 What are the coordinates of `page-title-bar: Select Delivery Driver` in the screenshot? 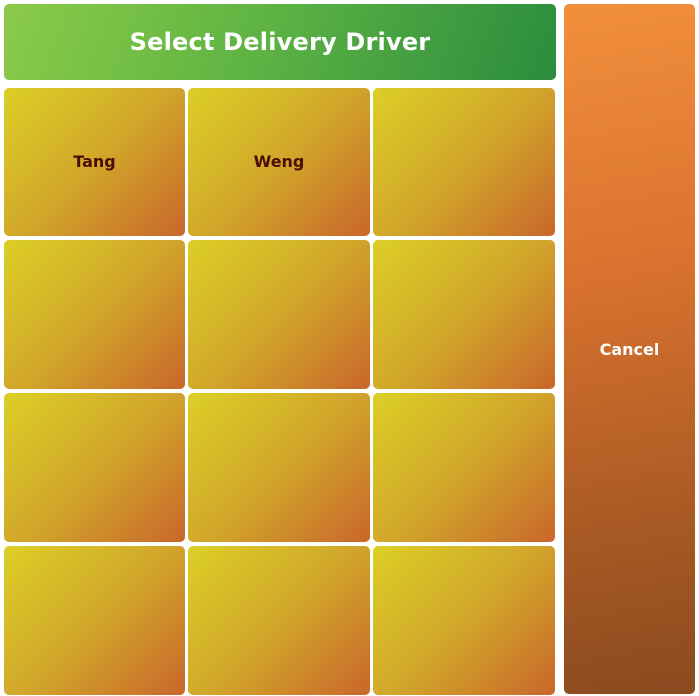 It's located at (280, 42).